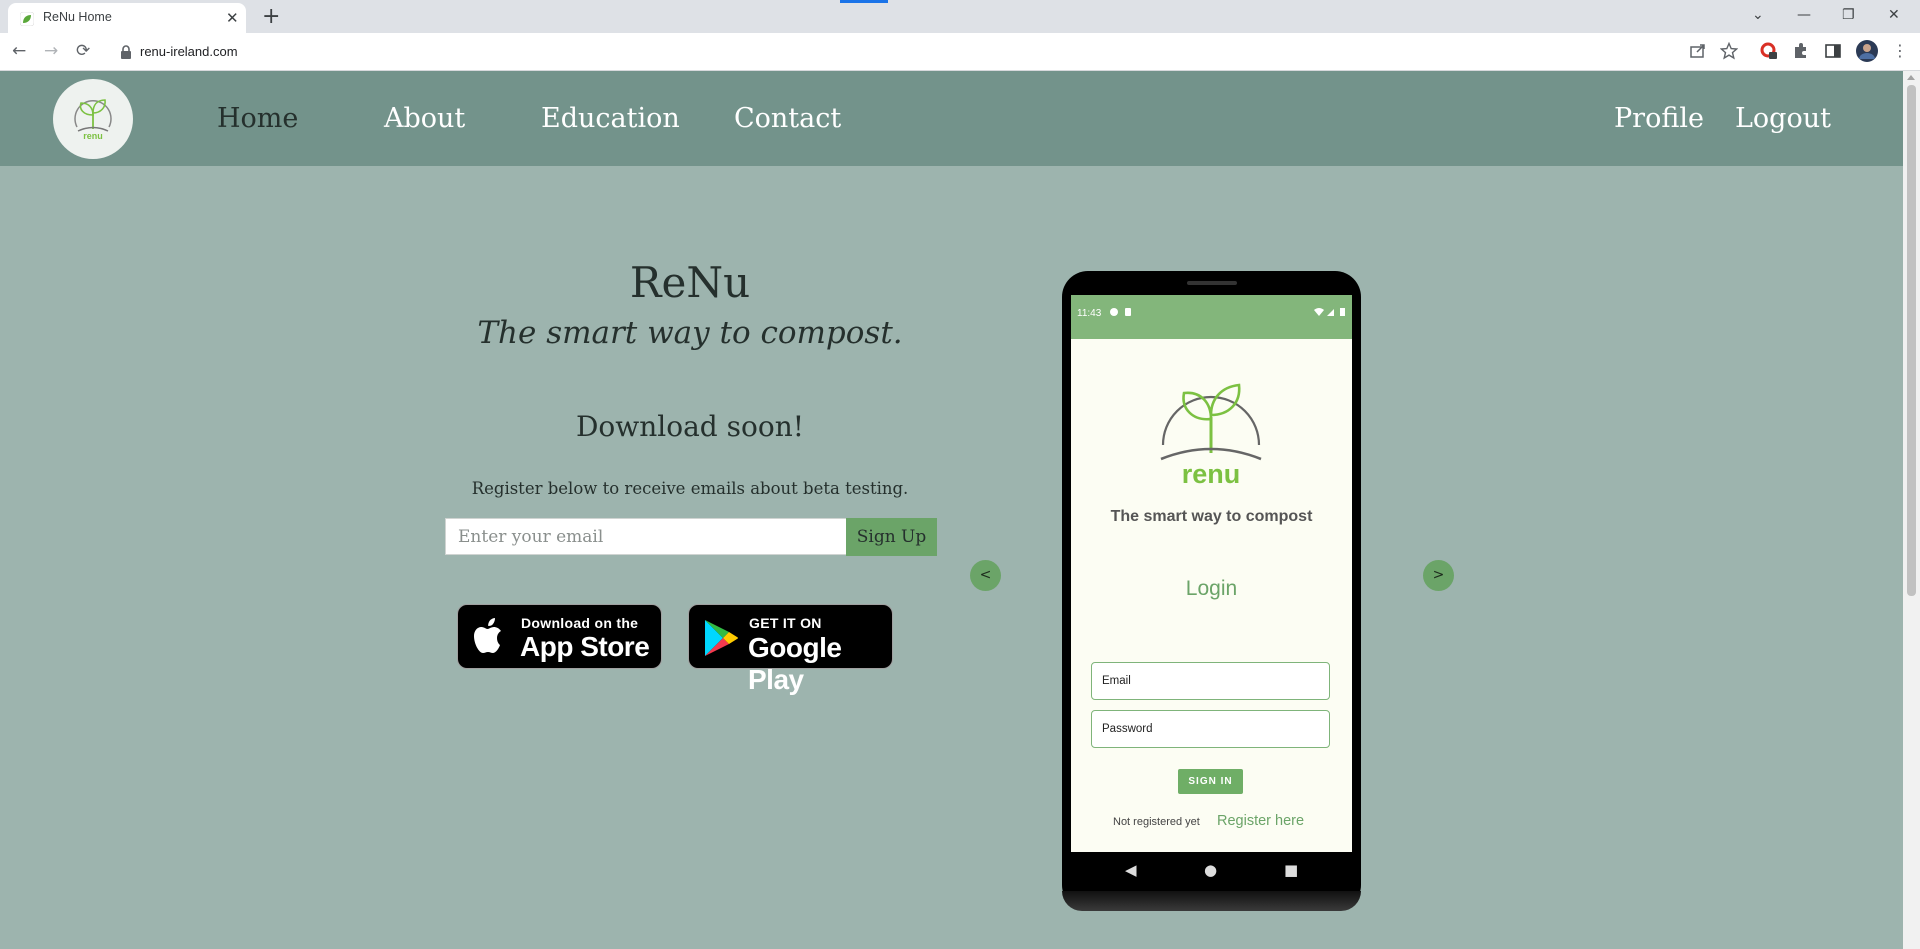  What do you see at coordinates (19, 51) in the screenshot?
I see `back-icon: ←` at bounding box center [19, 51].